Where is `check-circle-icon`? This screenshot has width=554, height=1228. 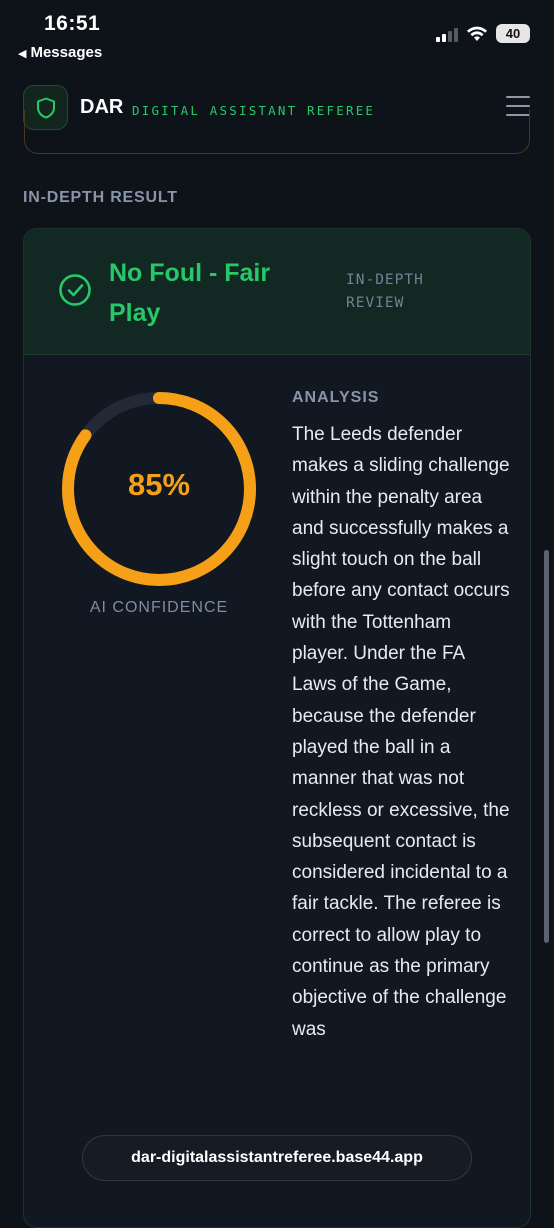
check-circle-icon is located at coordinates (75, 290).